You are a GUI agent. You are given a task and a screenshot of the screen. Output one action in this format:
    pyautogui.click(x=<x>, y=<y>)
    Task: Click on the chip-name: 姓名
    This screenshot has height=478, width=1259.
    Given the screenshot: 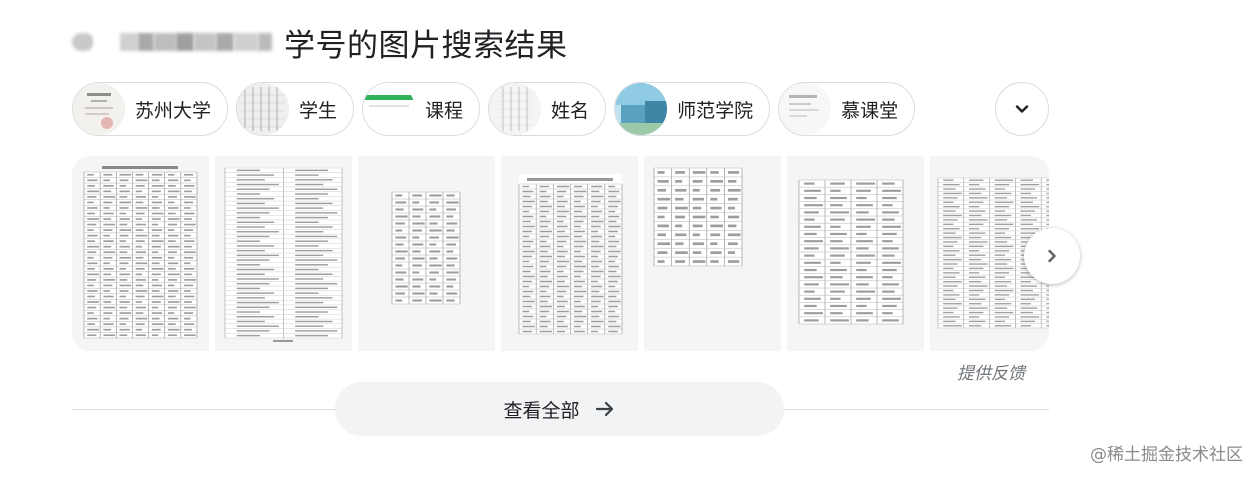 What is the action you would take?
    pyautogui.click(x=547, y=109)
    